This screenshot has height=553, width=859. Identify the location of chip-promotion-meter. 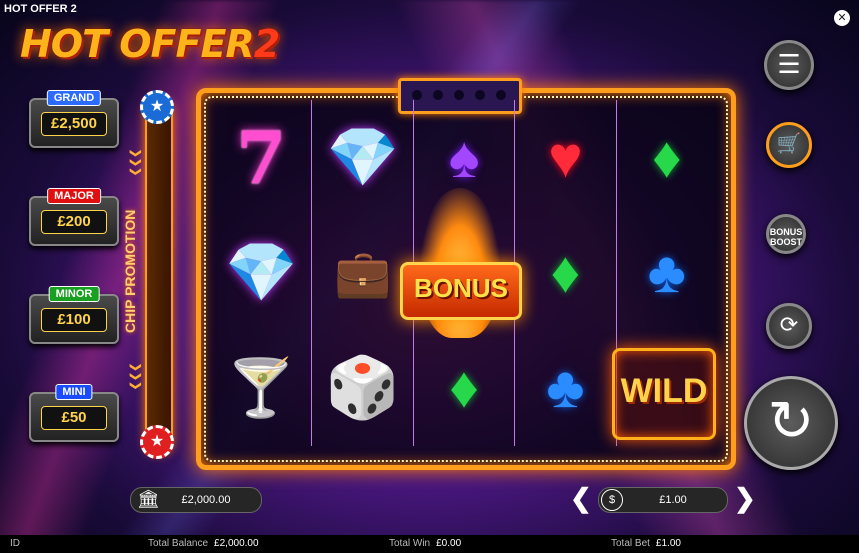
(159, 277).